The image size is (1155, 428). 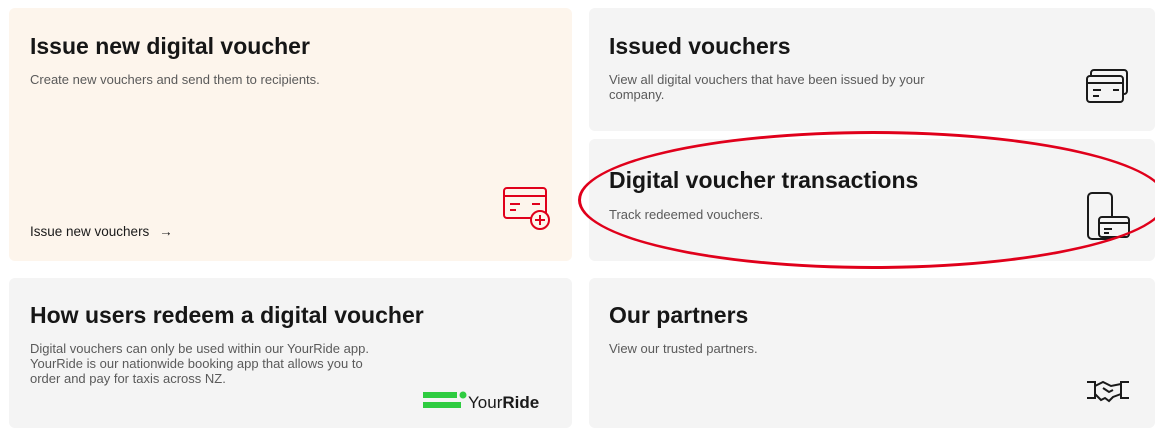 I want to click on voucher-transactions-description: Track redeemed vouchers., so click(x=686, y=214).